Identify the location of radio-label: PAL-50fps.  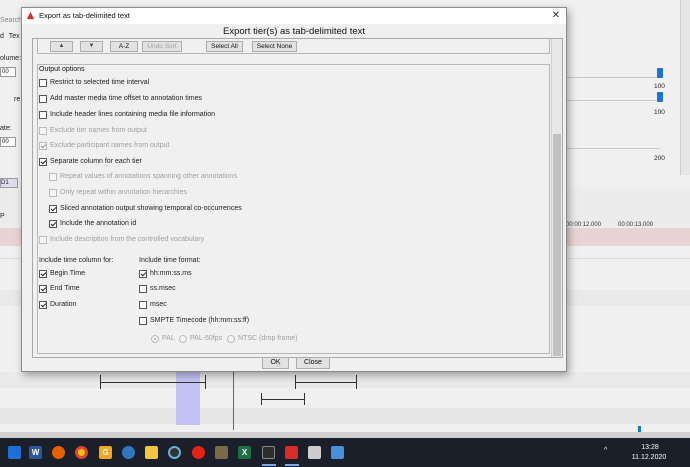
(206, 338).